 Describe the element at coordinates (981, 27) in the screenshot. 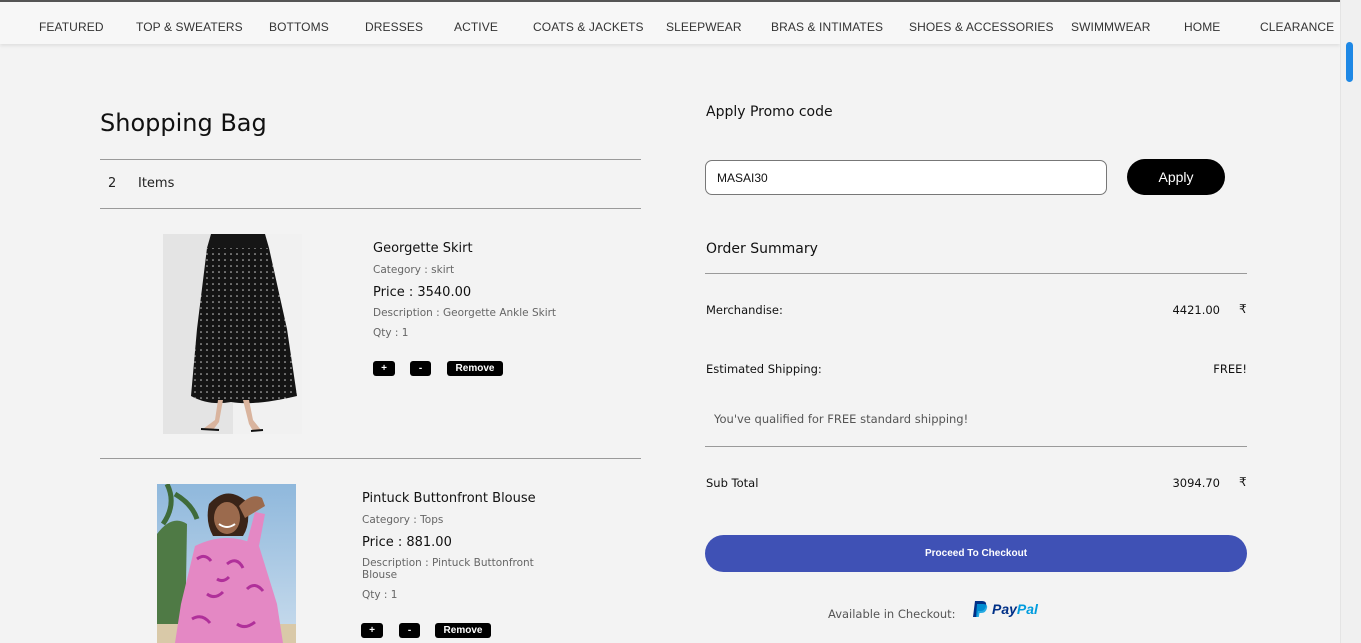

I see `nav-item-shoes-accessories: SHOES & ACCESSORIES` at that location.